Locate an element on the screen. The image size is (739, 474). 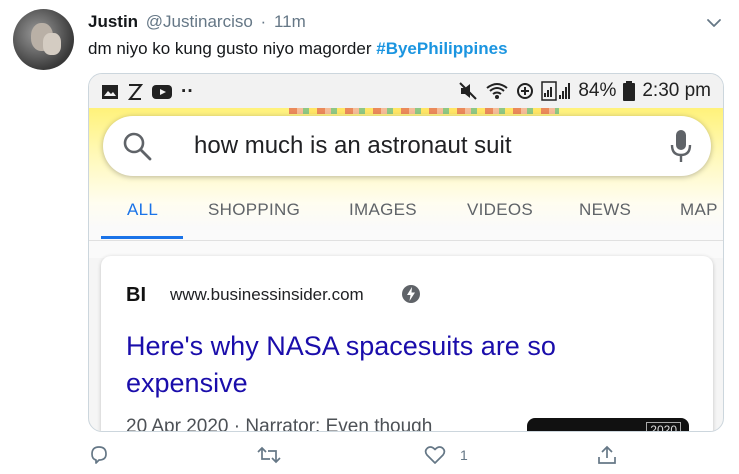
battery-icon is located at coordinates (629, 91).